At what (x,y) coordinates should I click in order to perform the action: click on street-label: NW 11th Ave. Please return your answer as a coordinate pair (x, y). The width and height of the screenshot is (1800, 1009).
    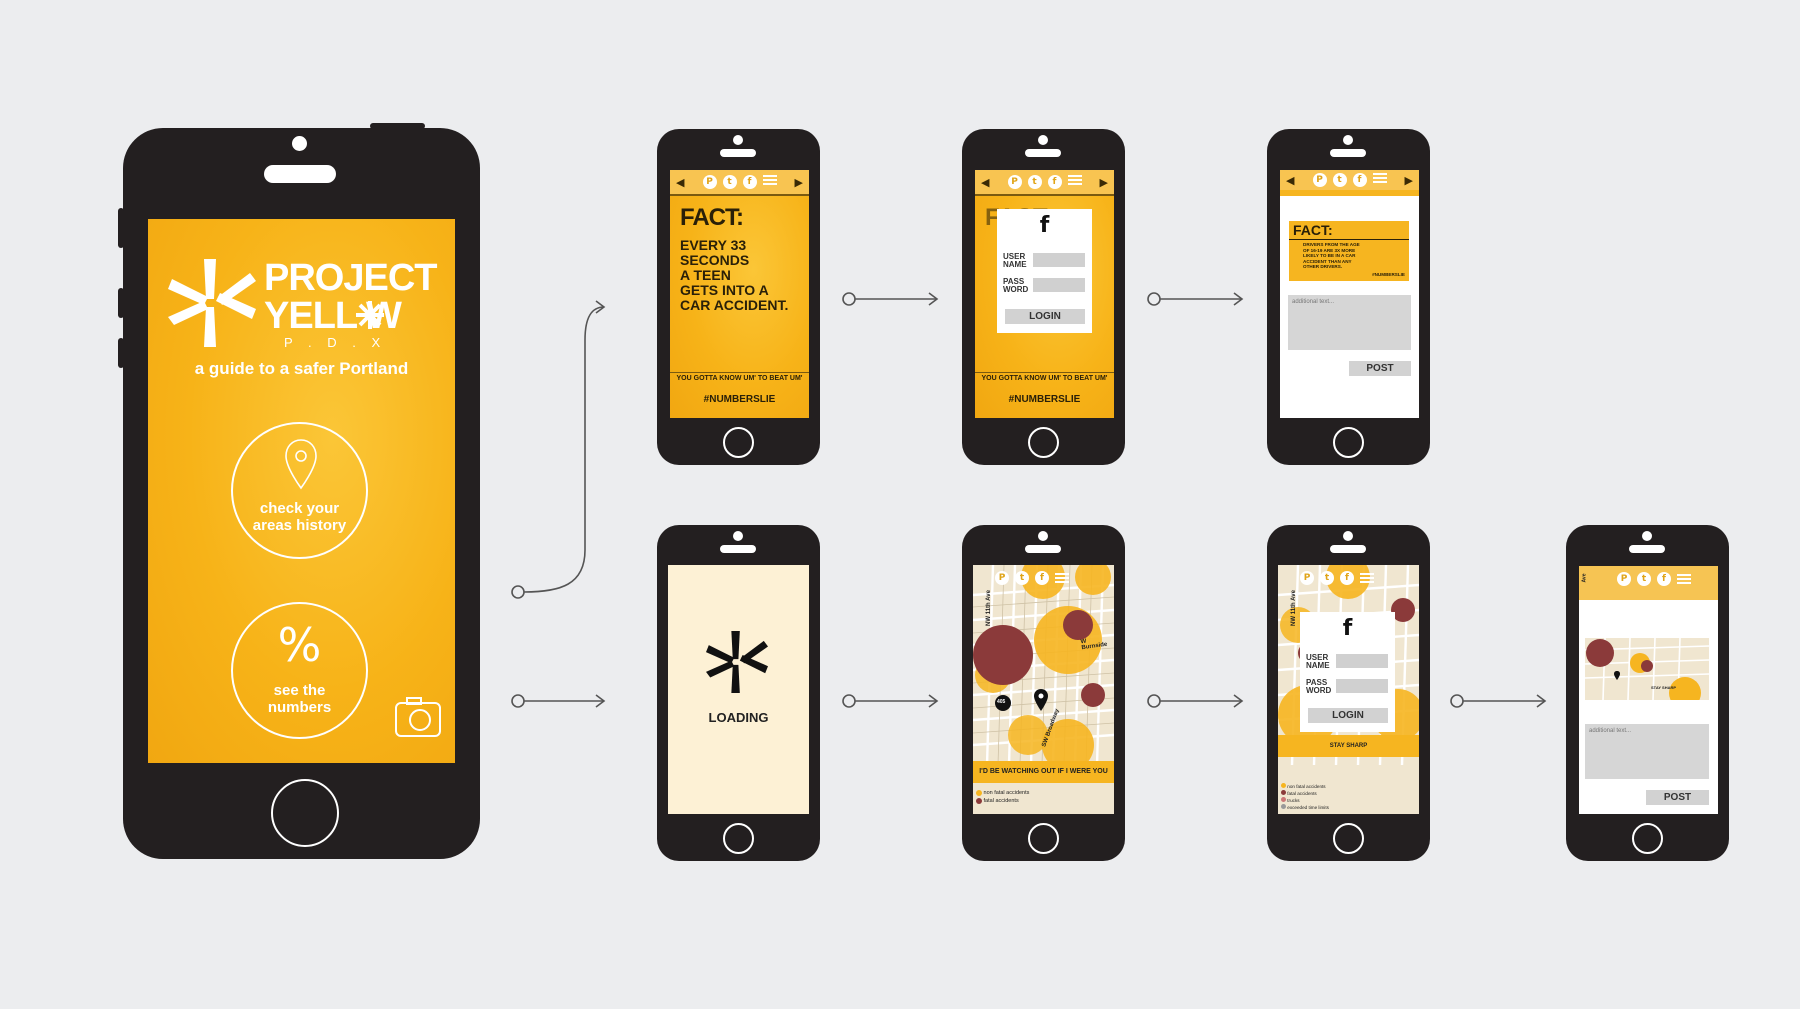
    Looking at the image, I should click on (1293, 608).